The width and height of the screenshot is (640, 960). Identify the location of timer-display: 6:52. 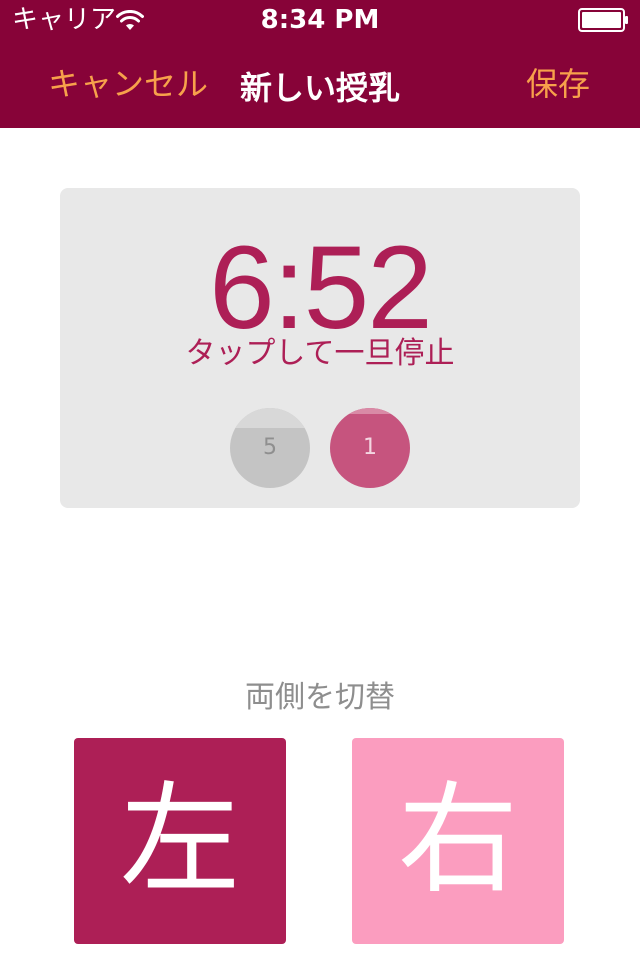
(321, 288).